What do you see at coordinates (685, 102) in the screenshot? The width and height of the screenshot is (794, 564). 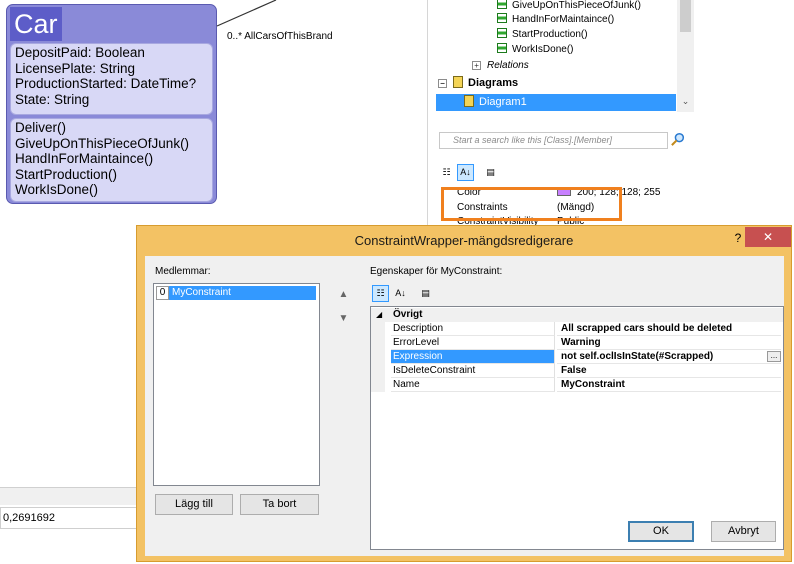 I see `scroll-down-icon: ⌄` at bounding box center [685, 102].